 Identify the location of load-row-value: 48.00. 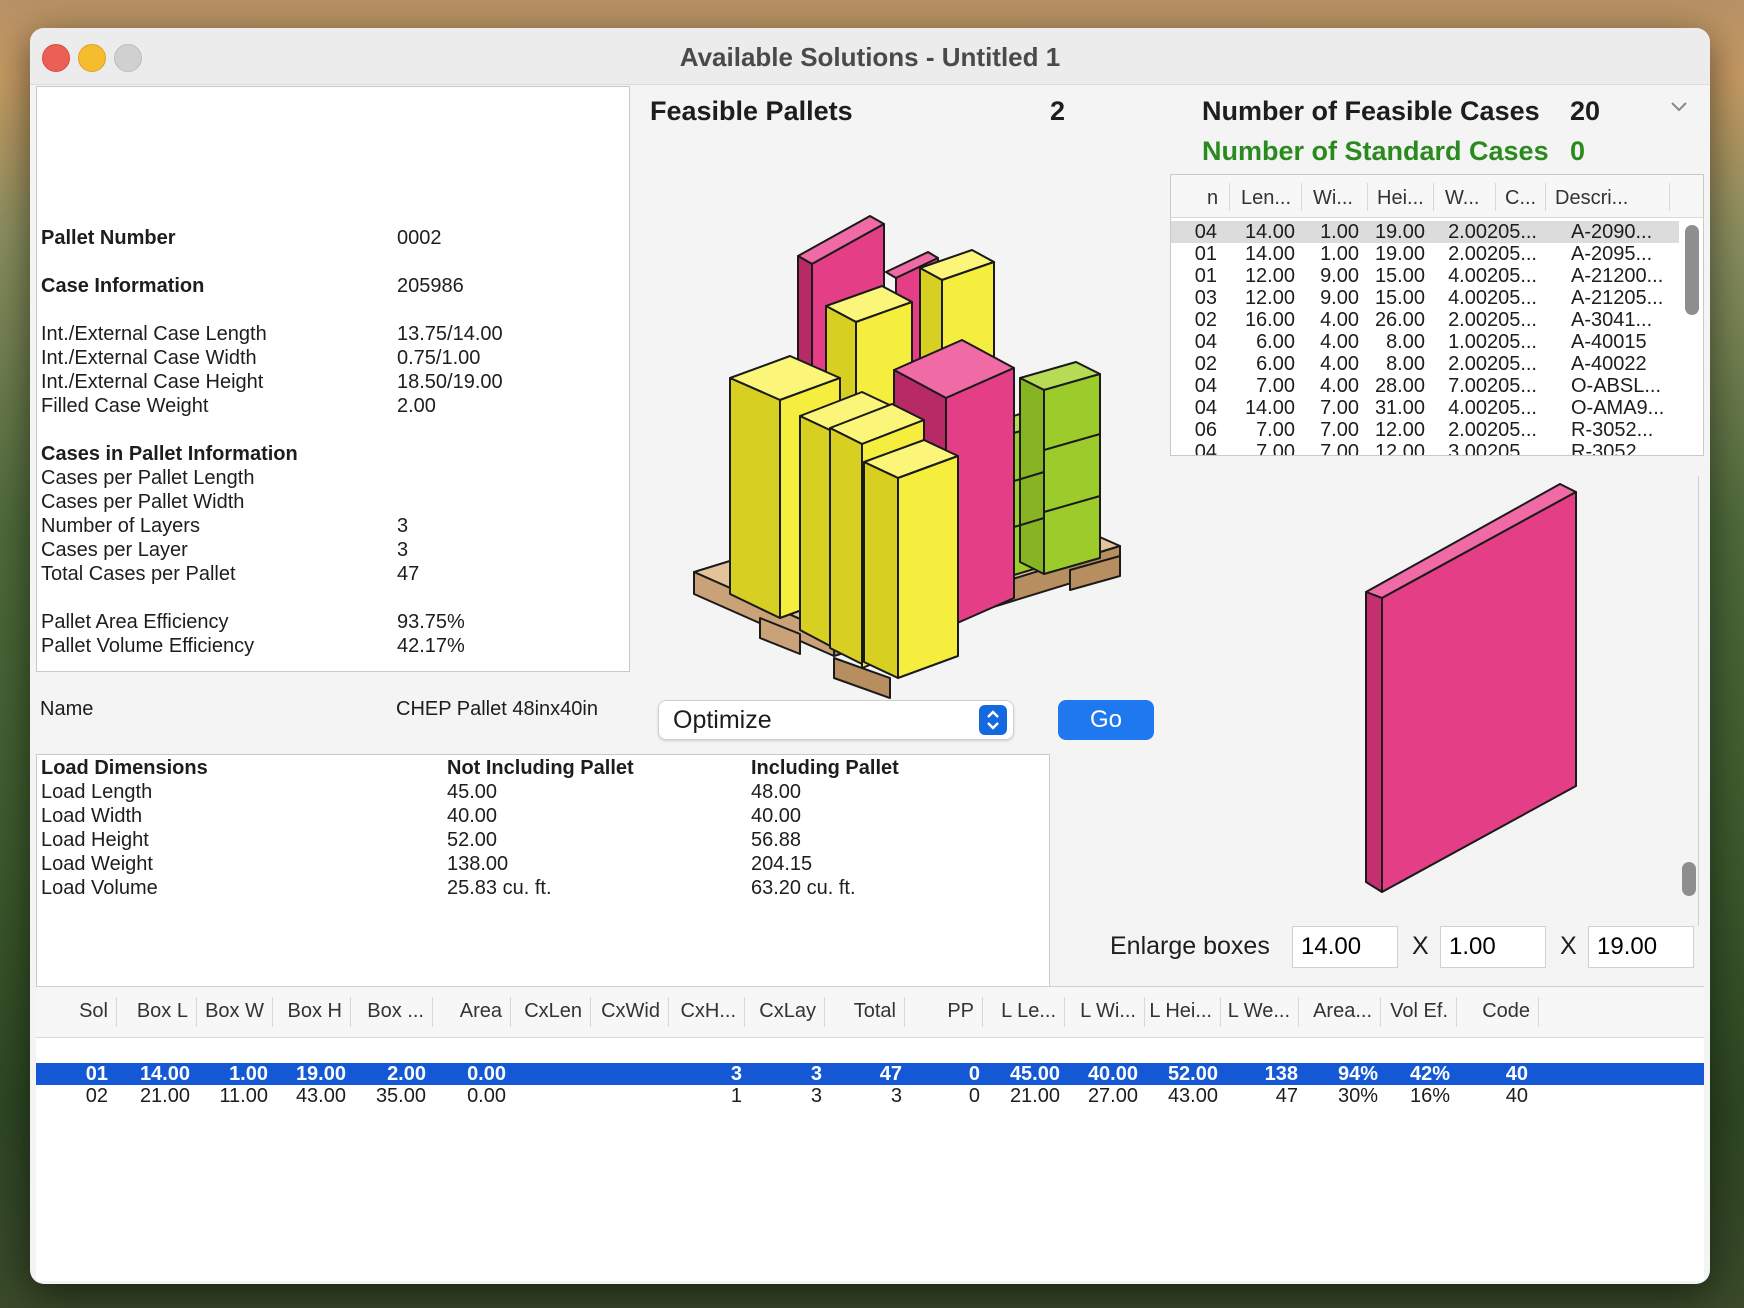
(776, 792).